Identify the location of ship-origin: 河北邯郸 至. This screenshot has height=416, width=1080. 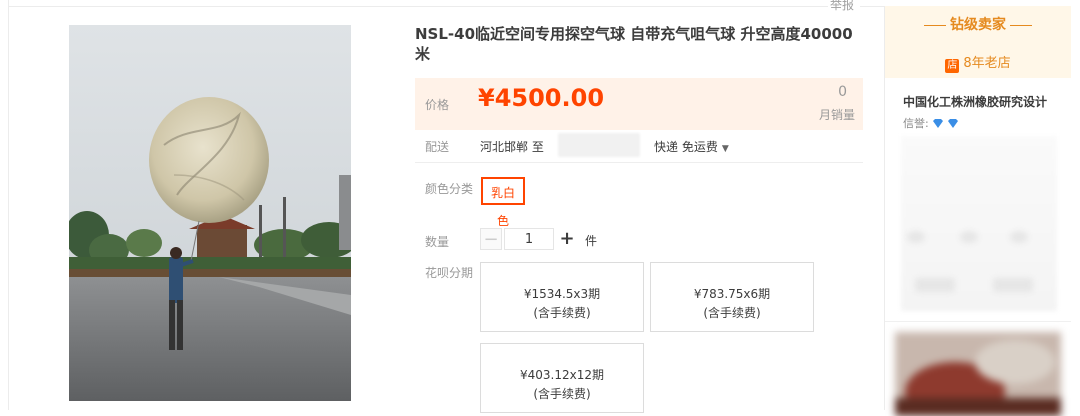
(512, 147).